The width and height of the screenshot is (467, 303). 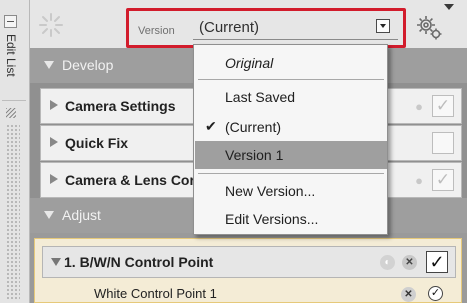 I want to click on control-point-child-label: White Control Point 1, so click(x=155, y=293).